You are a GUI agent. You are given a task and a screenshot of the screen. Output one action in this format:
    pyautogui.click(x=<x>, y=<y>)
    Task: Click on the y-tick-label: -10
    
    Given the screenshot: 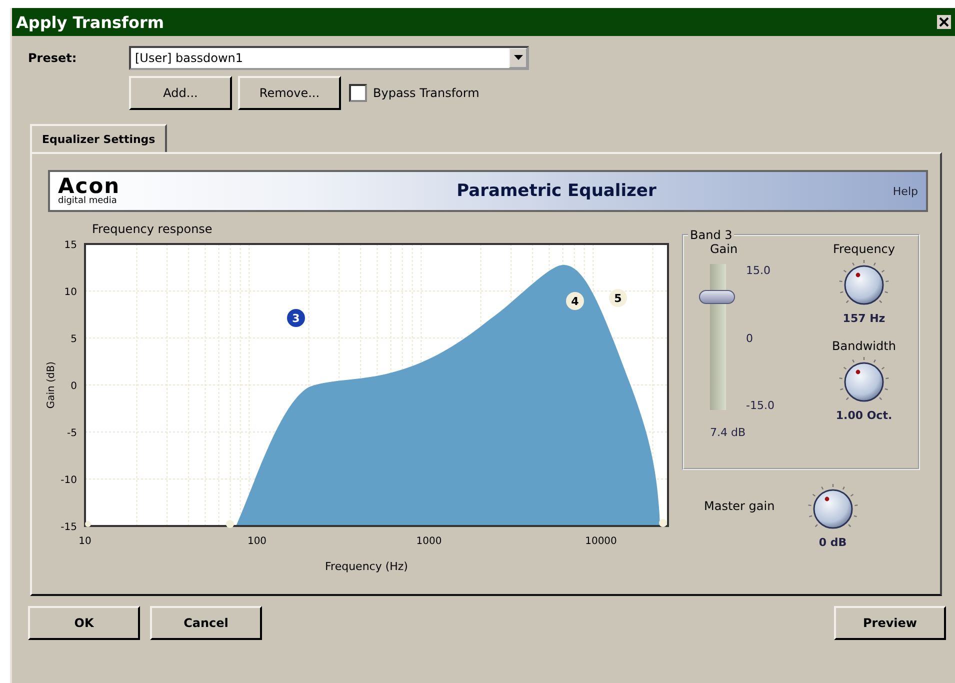 What is the action you would take?
    pyautogui.click(x=68, y=480)
    